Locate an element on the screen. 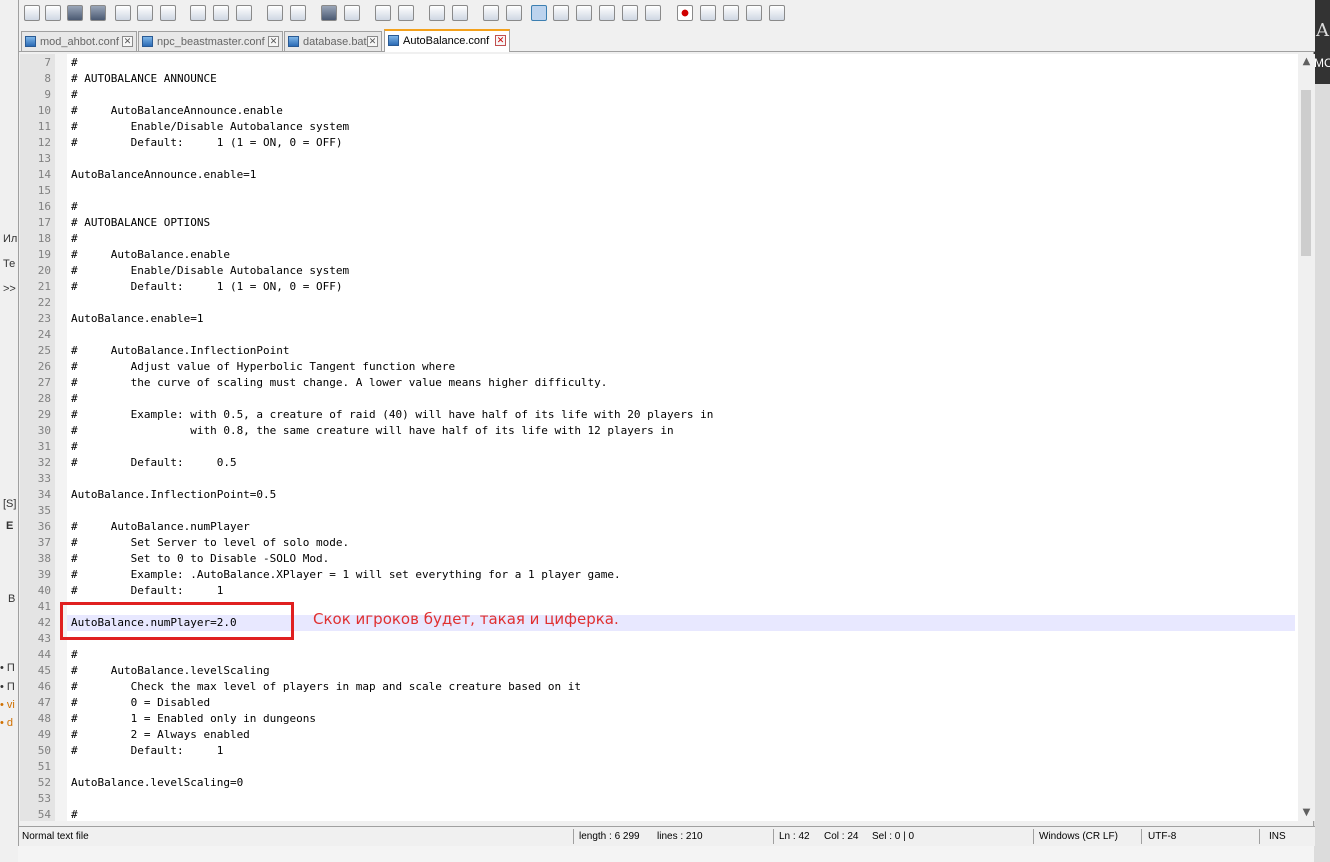 This screenshot has width=1330, height=862. line-number: 28 is located at coordinates (44, 398).